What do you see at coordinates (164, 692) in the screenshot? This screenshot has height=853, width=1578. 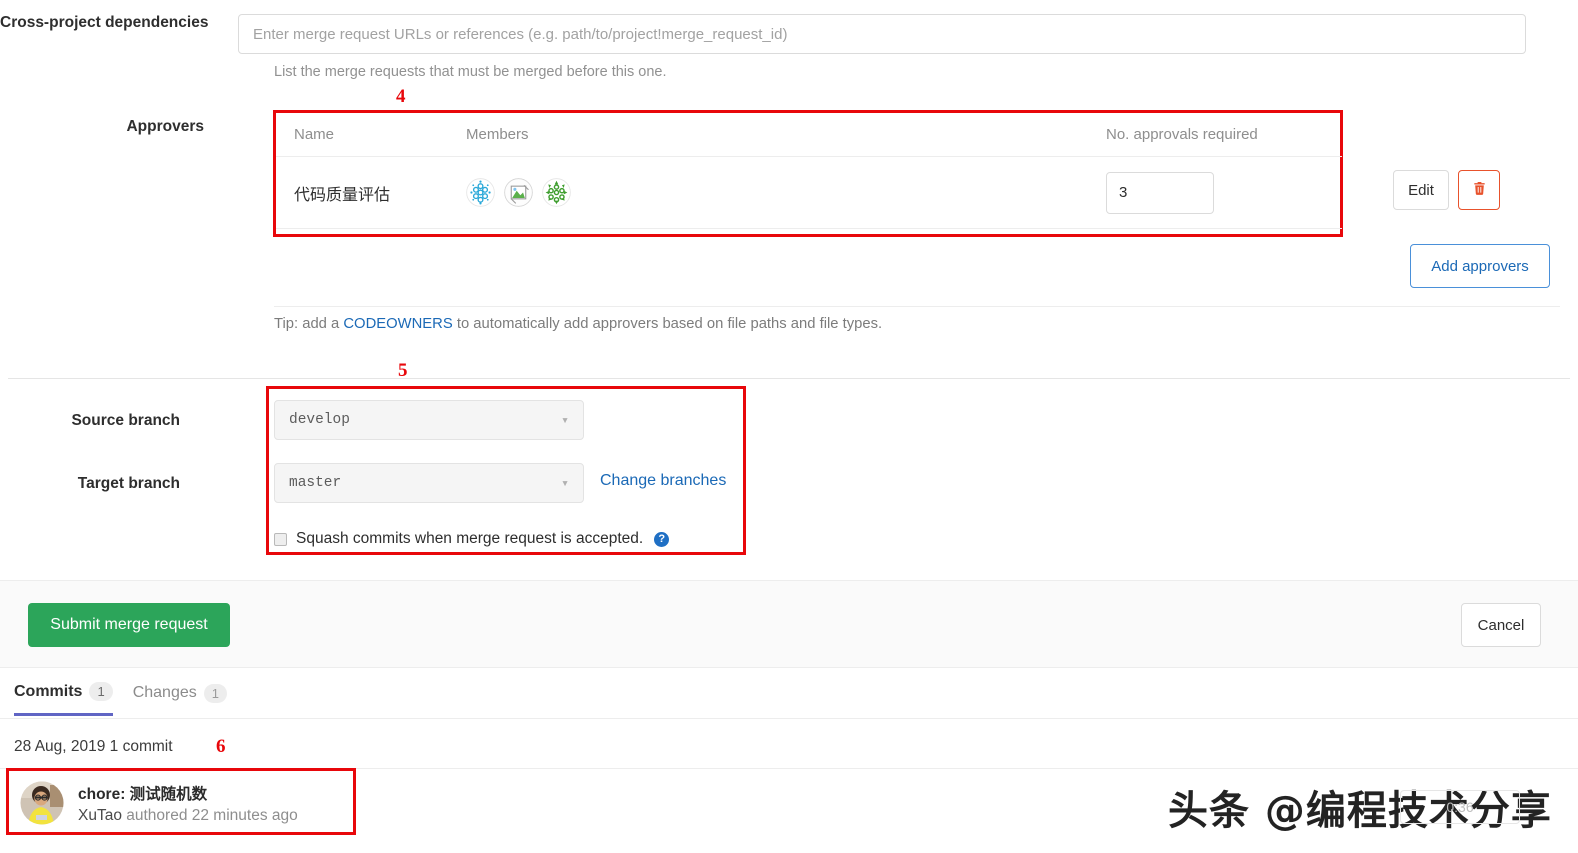 I see `tab-changes-label: Changes` at bounding box center [164, 692].